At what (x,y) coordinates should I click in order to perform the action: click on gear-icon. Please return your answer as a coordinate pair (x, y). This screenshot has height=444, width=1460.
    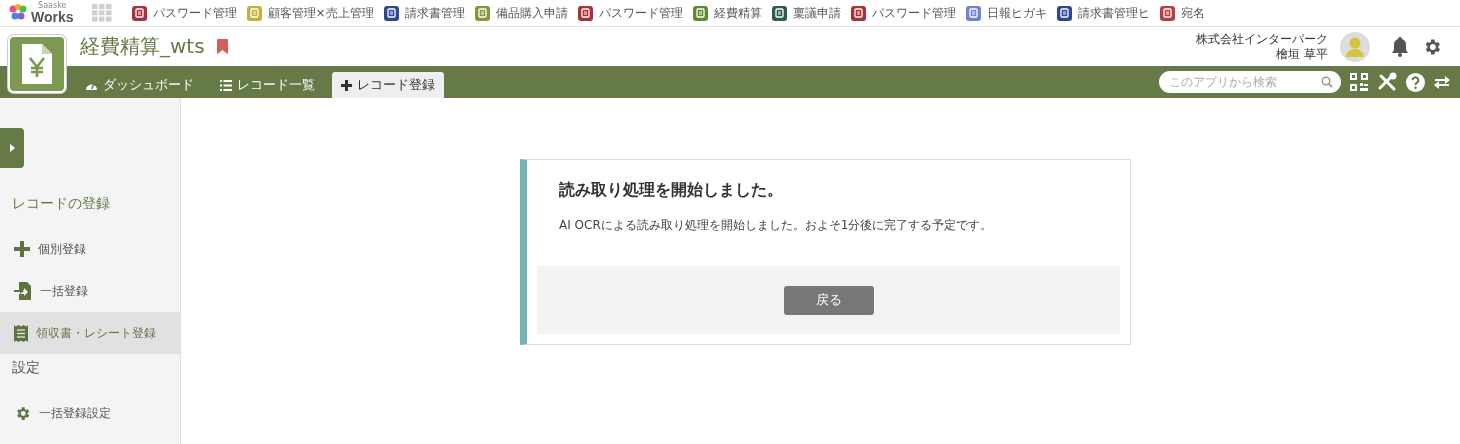
    Looking at the image, I should click on (22, 413).